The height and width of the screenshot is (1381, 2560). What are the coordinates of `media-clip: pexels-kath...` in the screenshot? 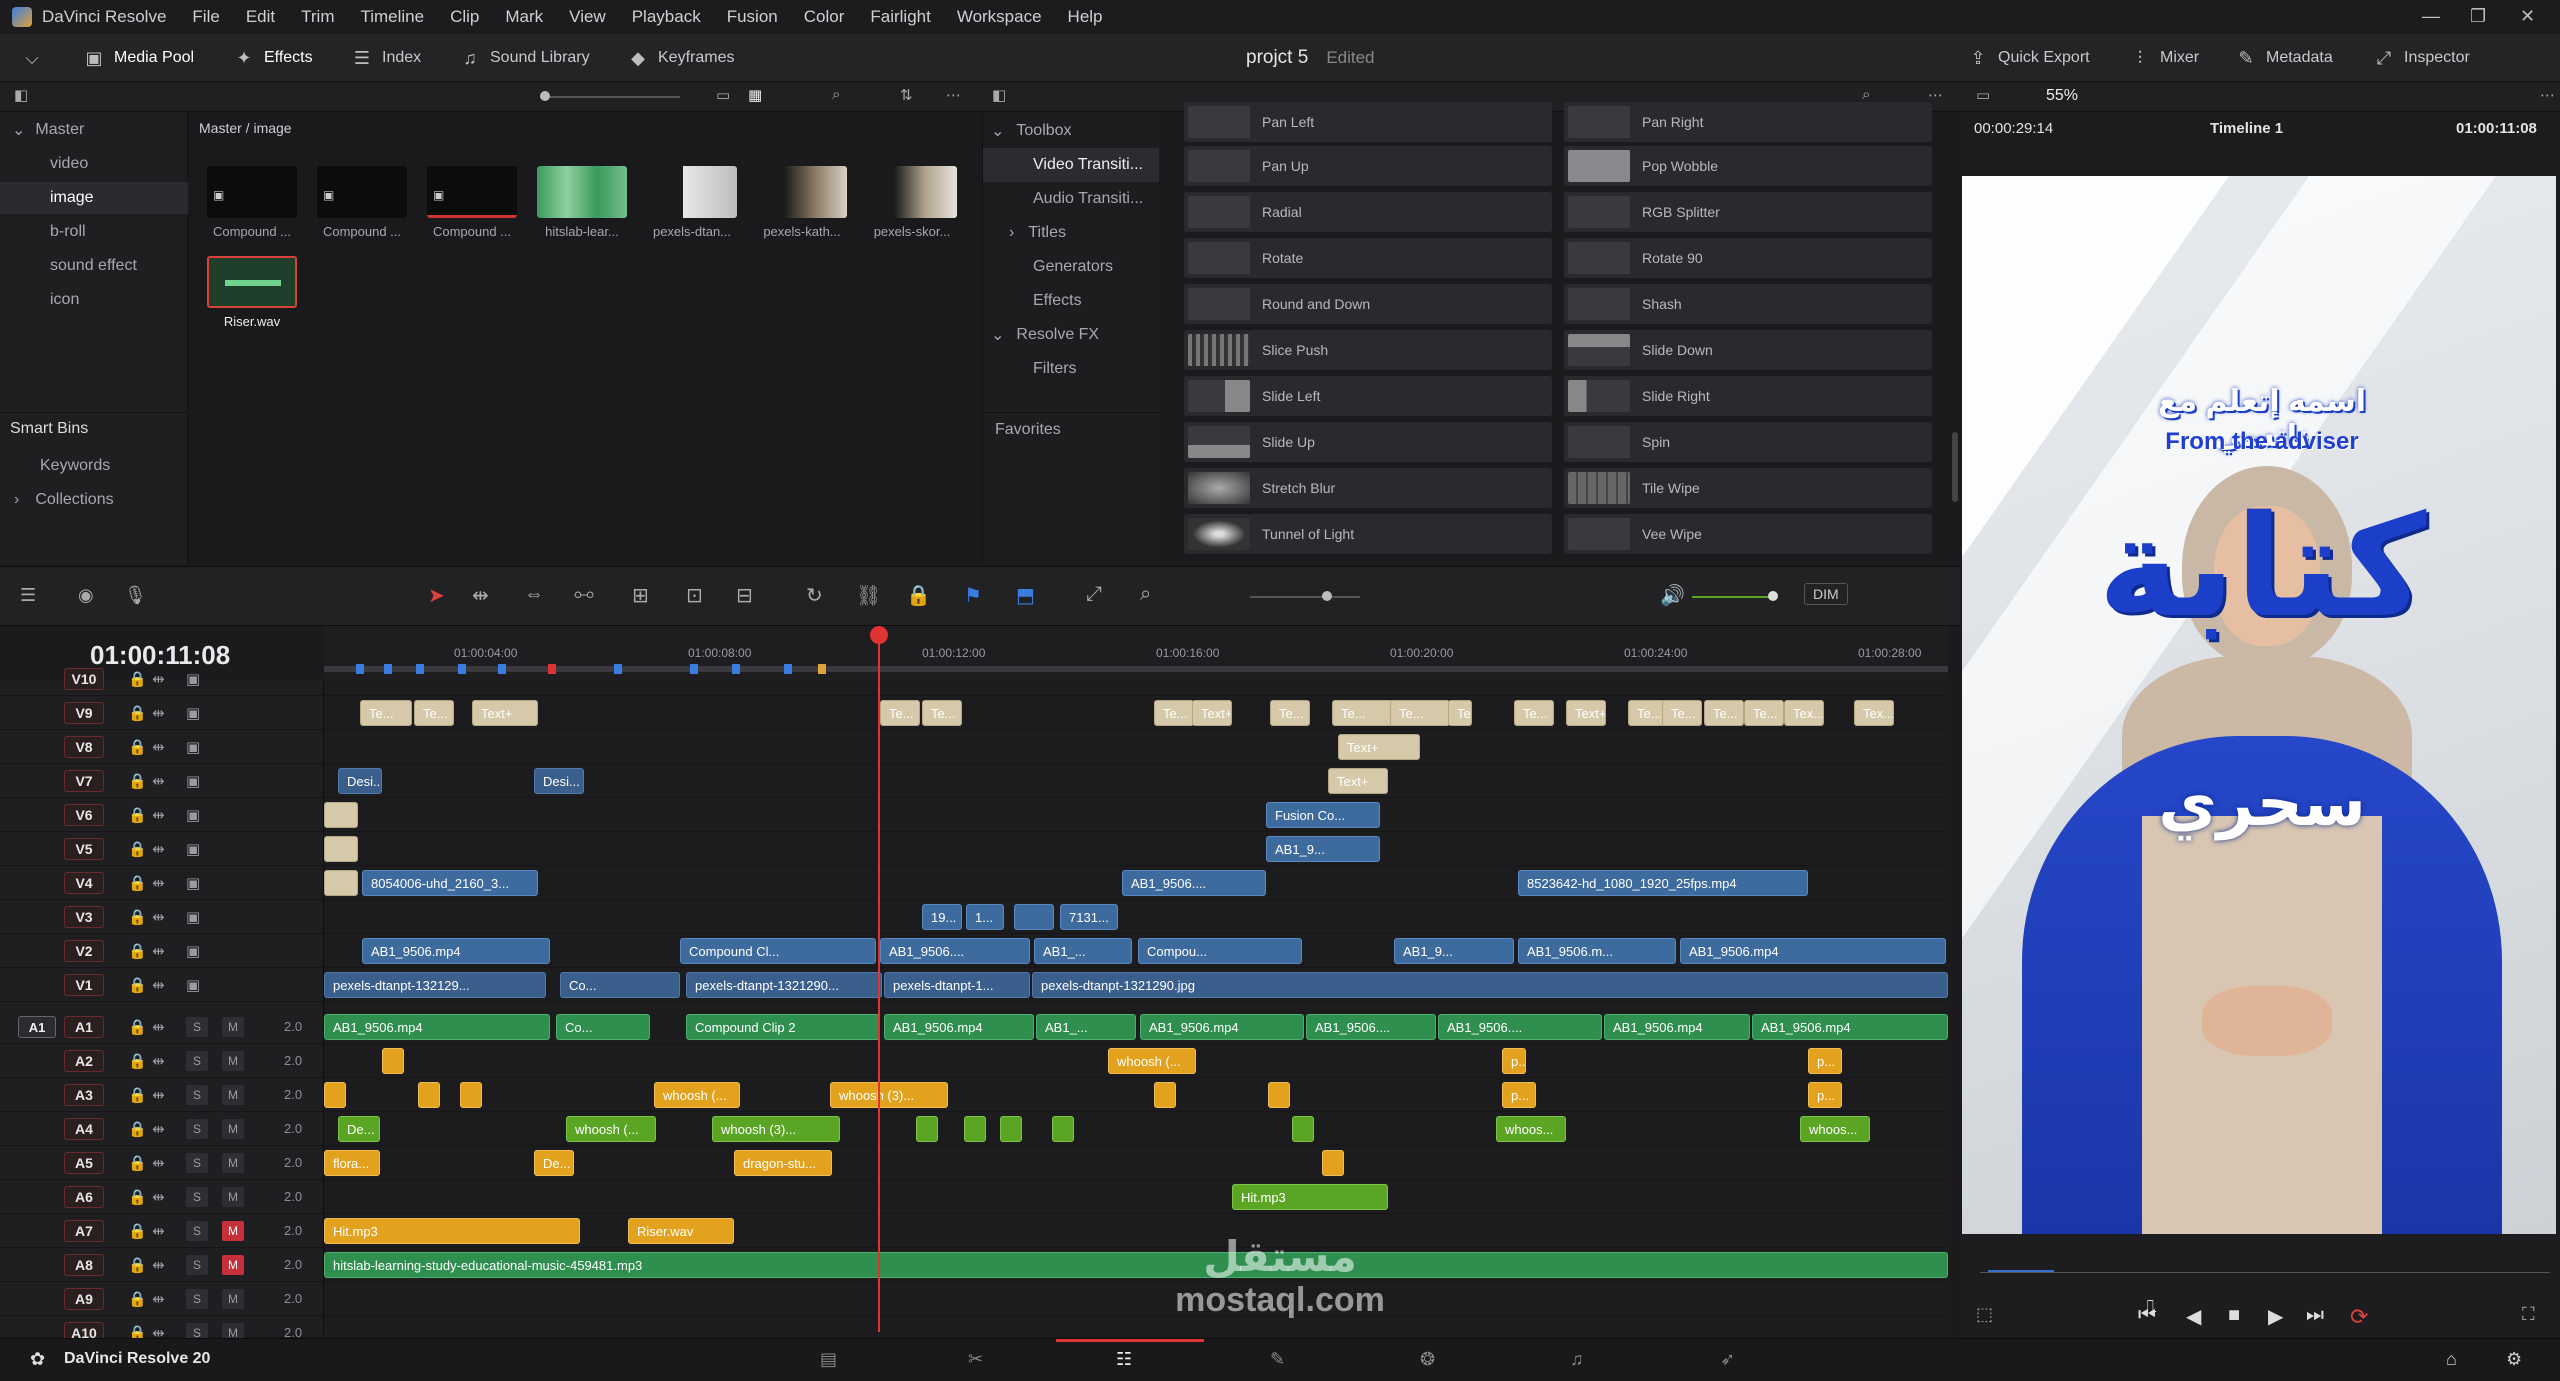 It's located at (802, 202).